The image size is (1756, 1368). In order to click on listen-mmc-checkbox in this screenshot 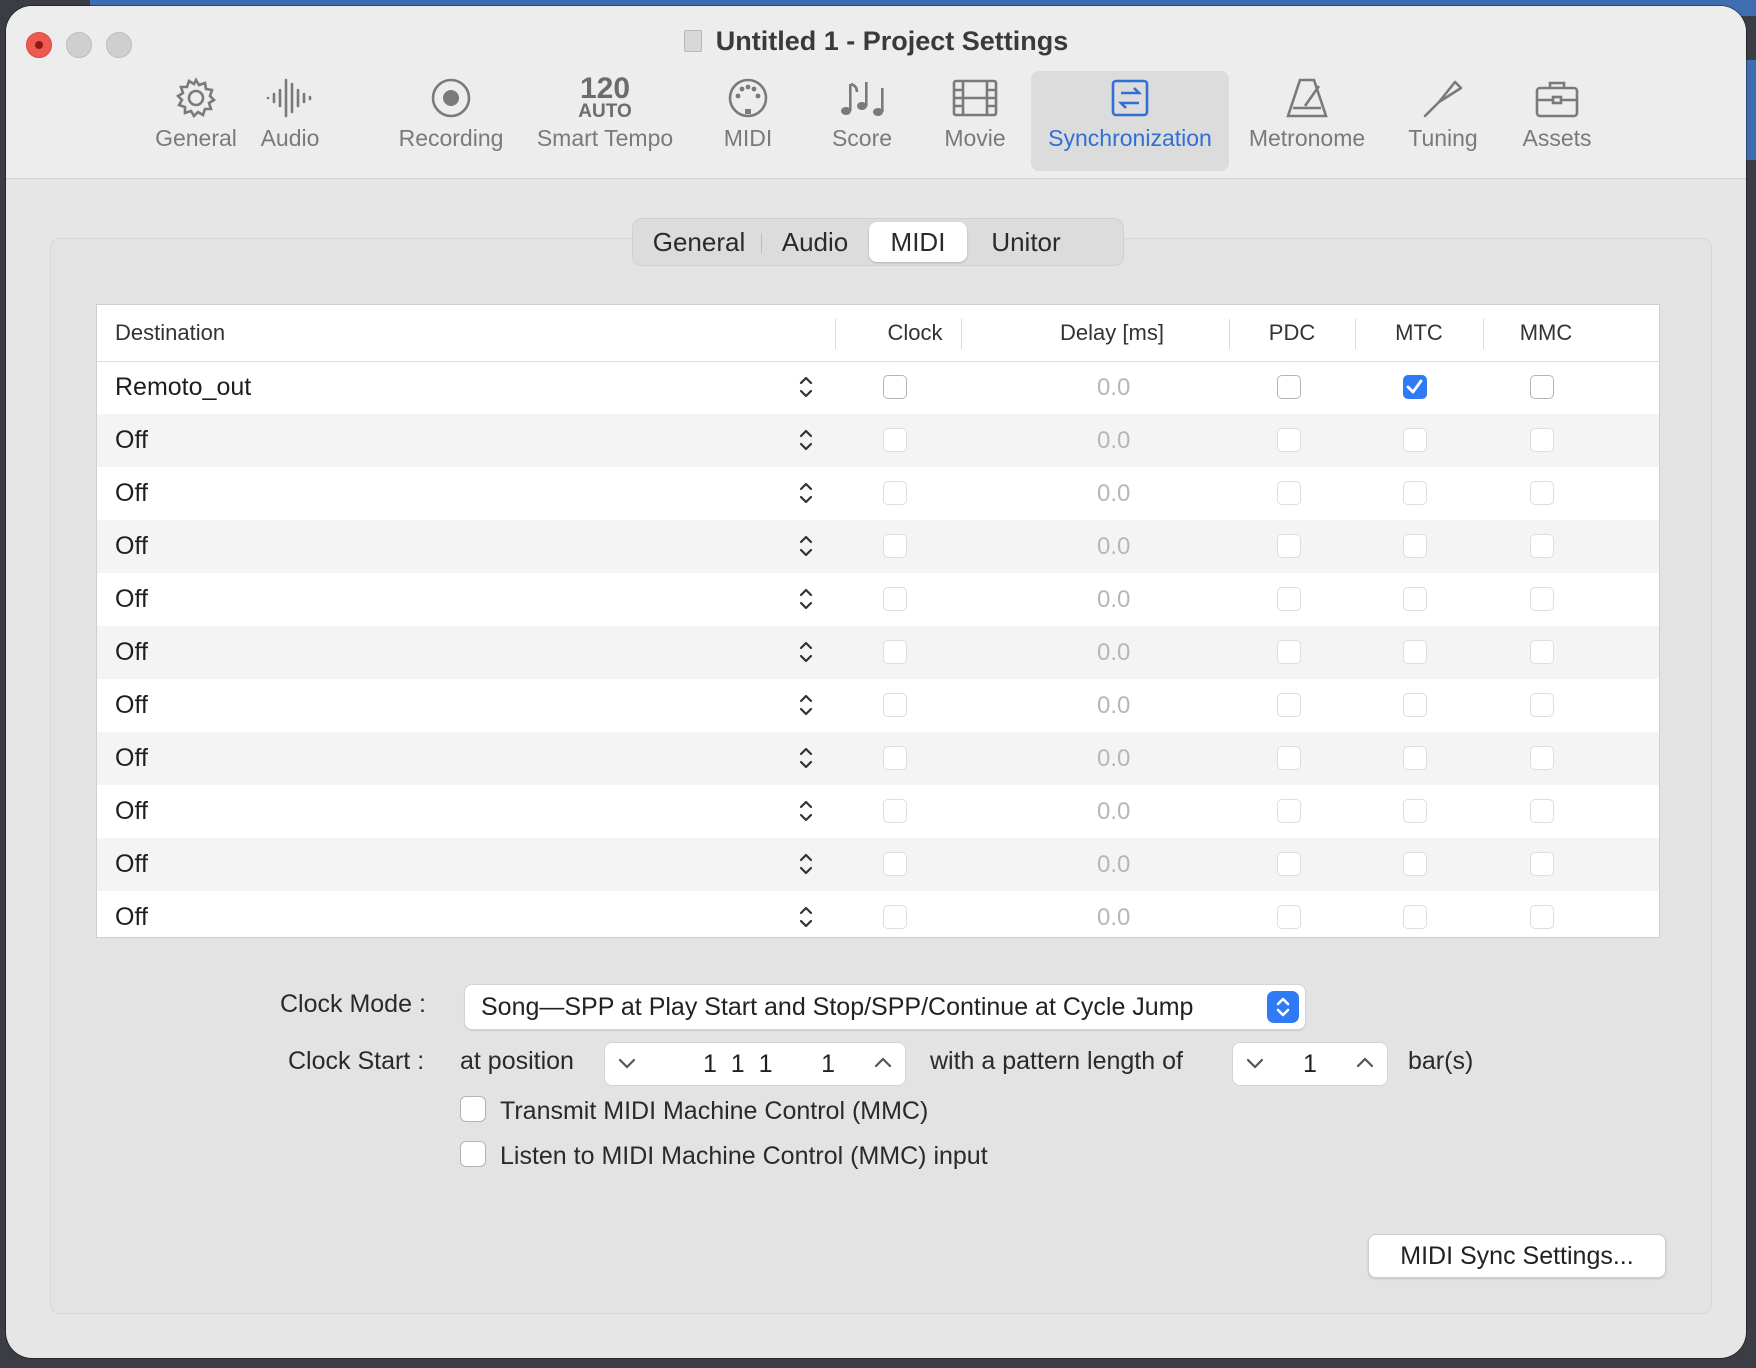, I will do `click(473, 1154)`.